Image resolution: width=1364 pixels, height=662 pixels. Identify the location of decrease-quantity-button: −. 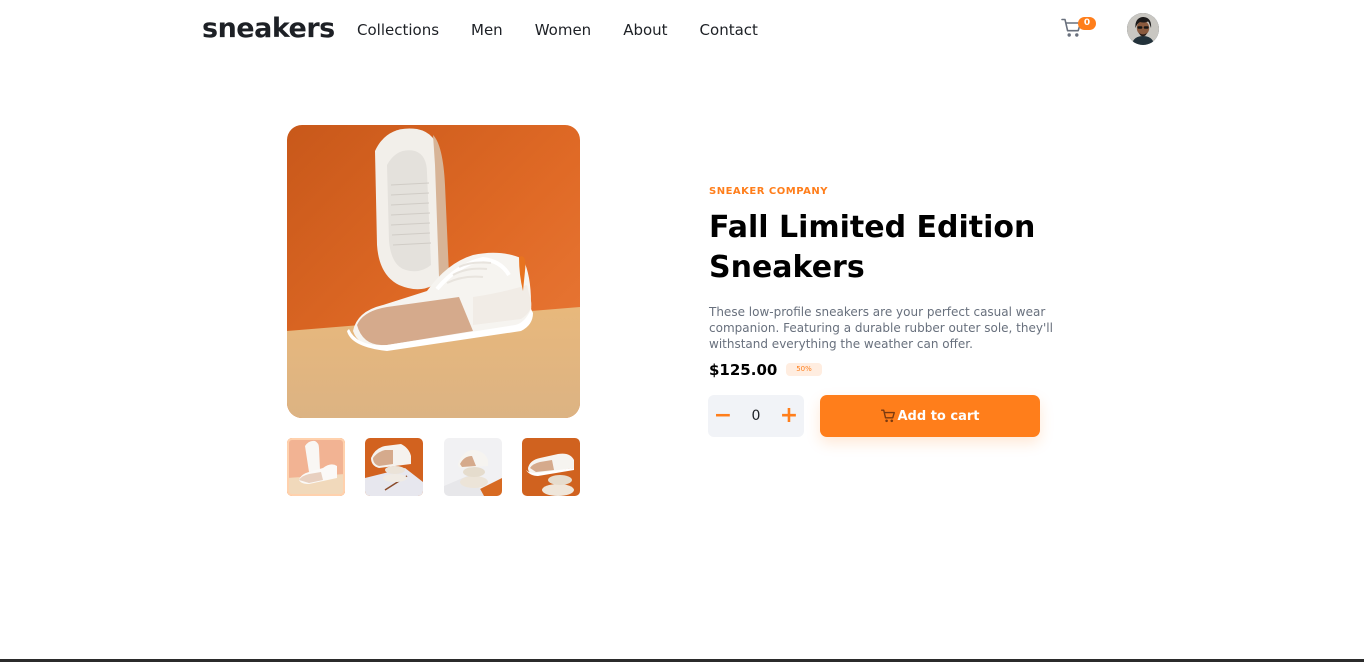
(723, 416).